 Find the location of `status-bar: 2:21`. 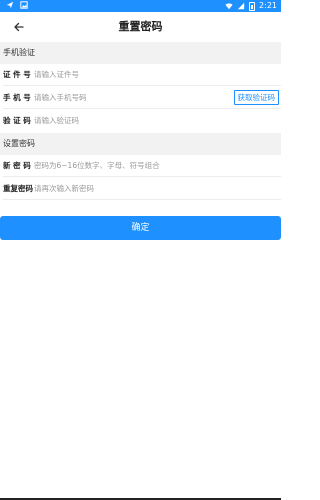

status-bar: 2:21 is located at coordinates (140, 6).